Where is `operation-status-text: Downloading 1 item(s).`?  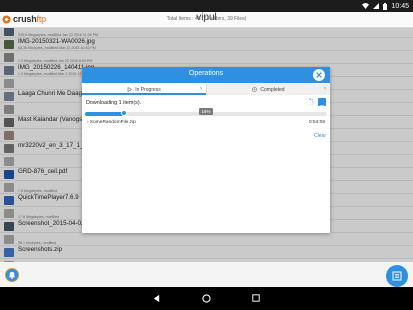 operation-status-text: Downloading 1 item(s). is located at coordinates (114, 103).